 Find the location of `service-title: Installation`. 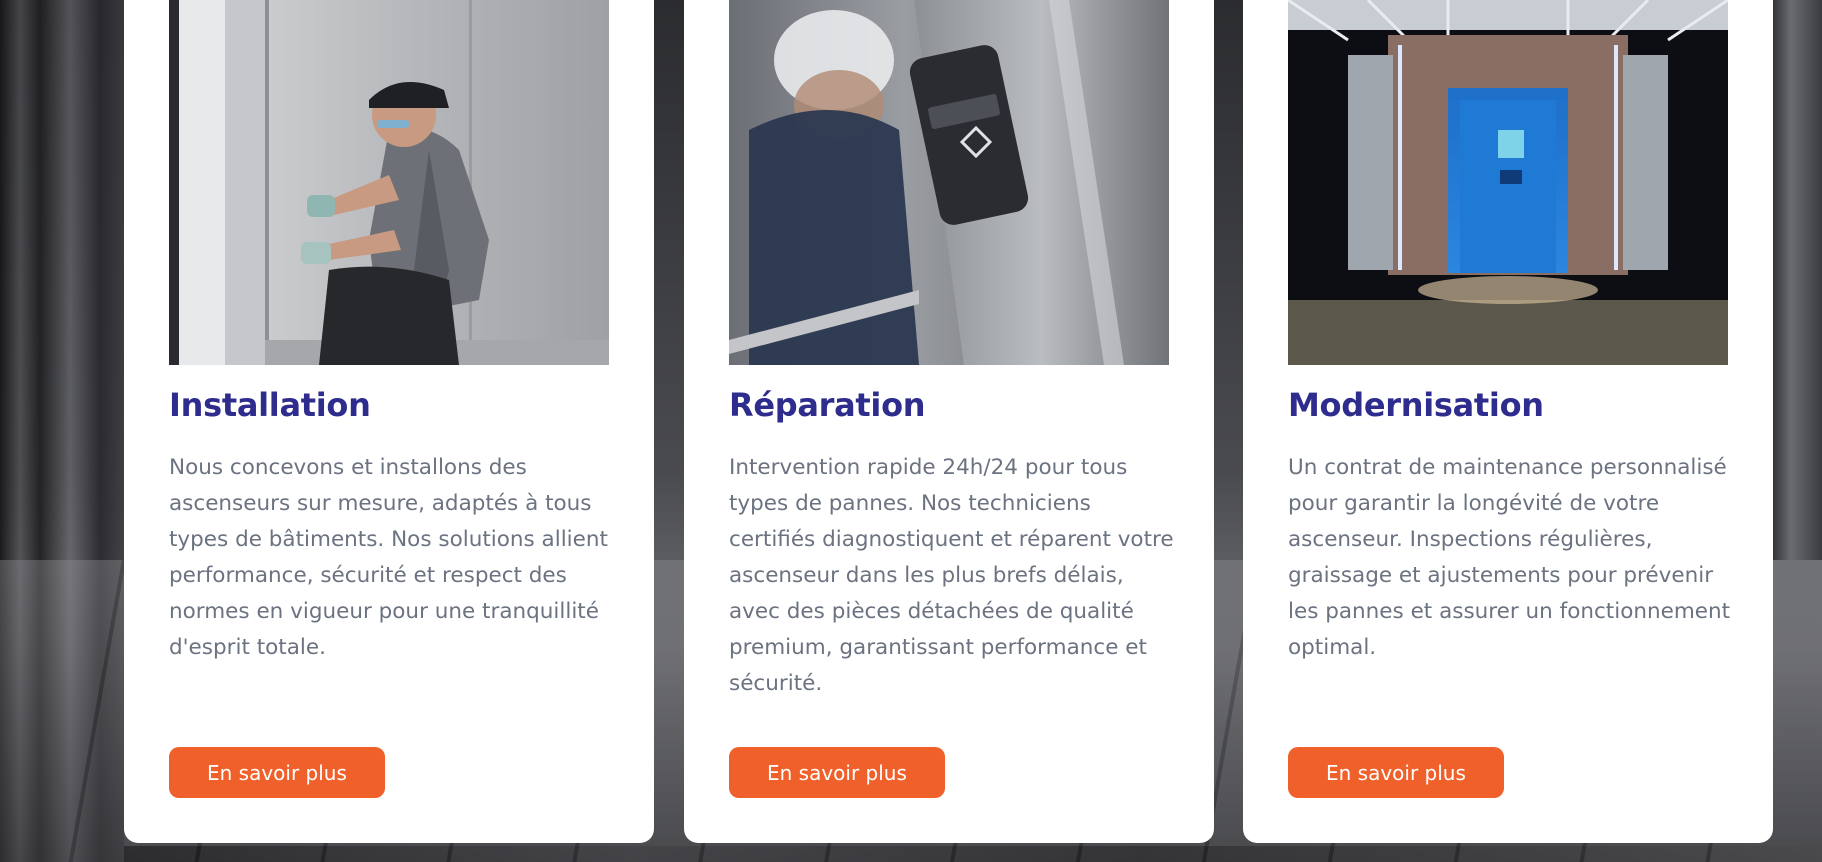

service-title: Installation is located at coordinates (270, 405).